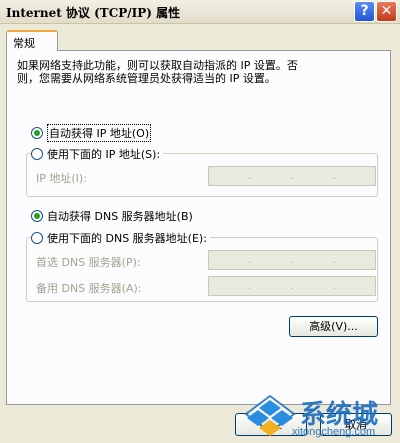 Image resolution: width=400 pixels, height=443 pixels. I want to click on manual-ip-option: 使用下面的 IP 地址(S):, so click(97, 154).